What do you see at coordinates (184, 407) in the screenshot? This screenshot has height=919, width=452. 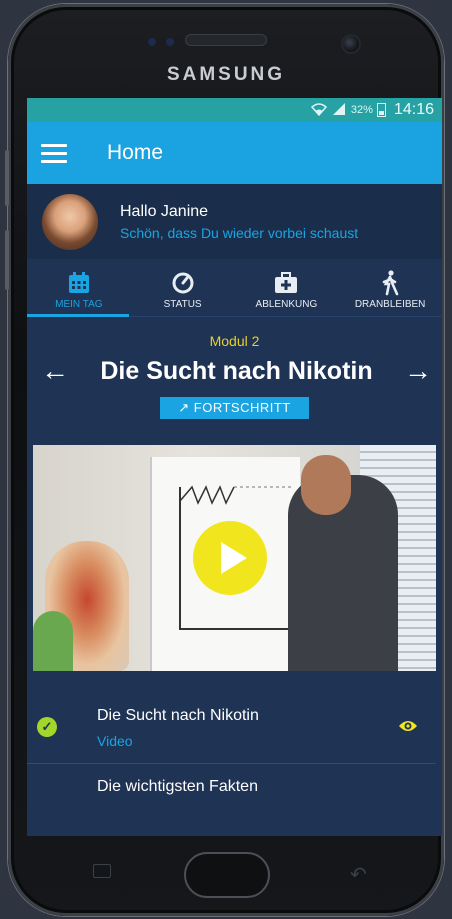 I see `trend-icon: ↗` at bounding box center [184, 407].